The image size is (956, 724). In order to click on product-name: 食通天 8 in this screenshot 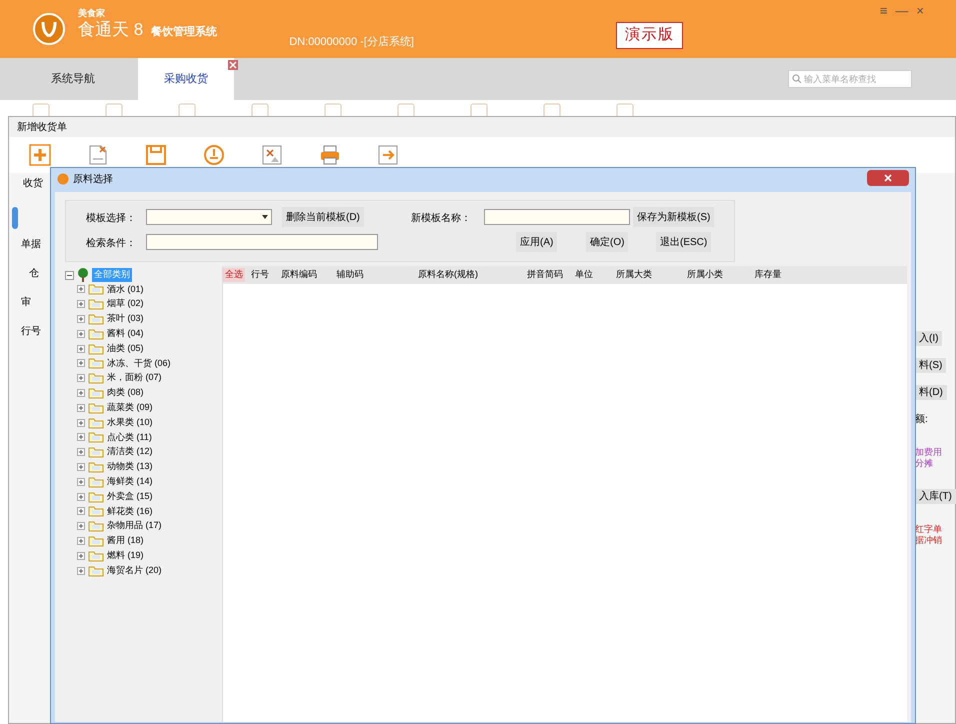, I will do `click(111, 29)`.